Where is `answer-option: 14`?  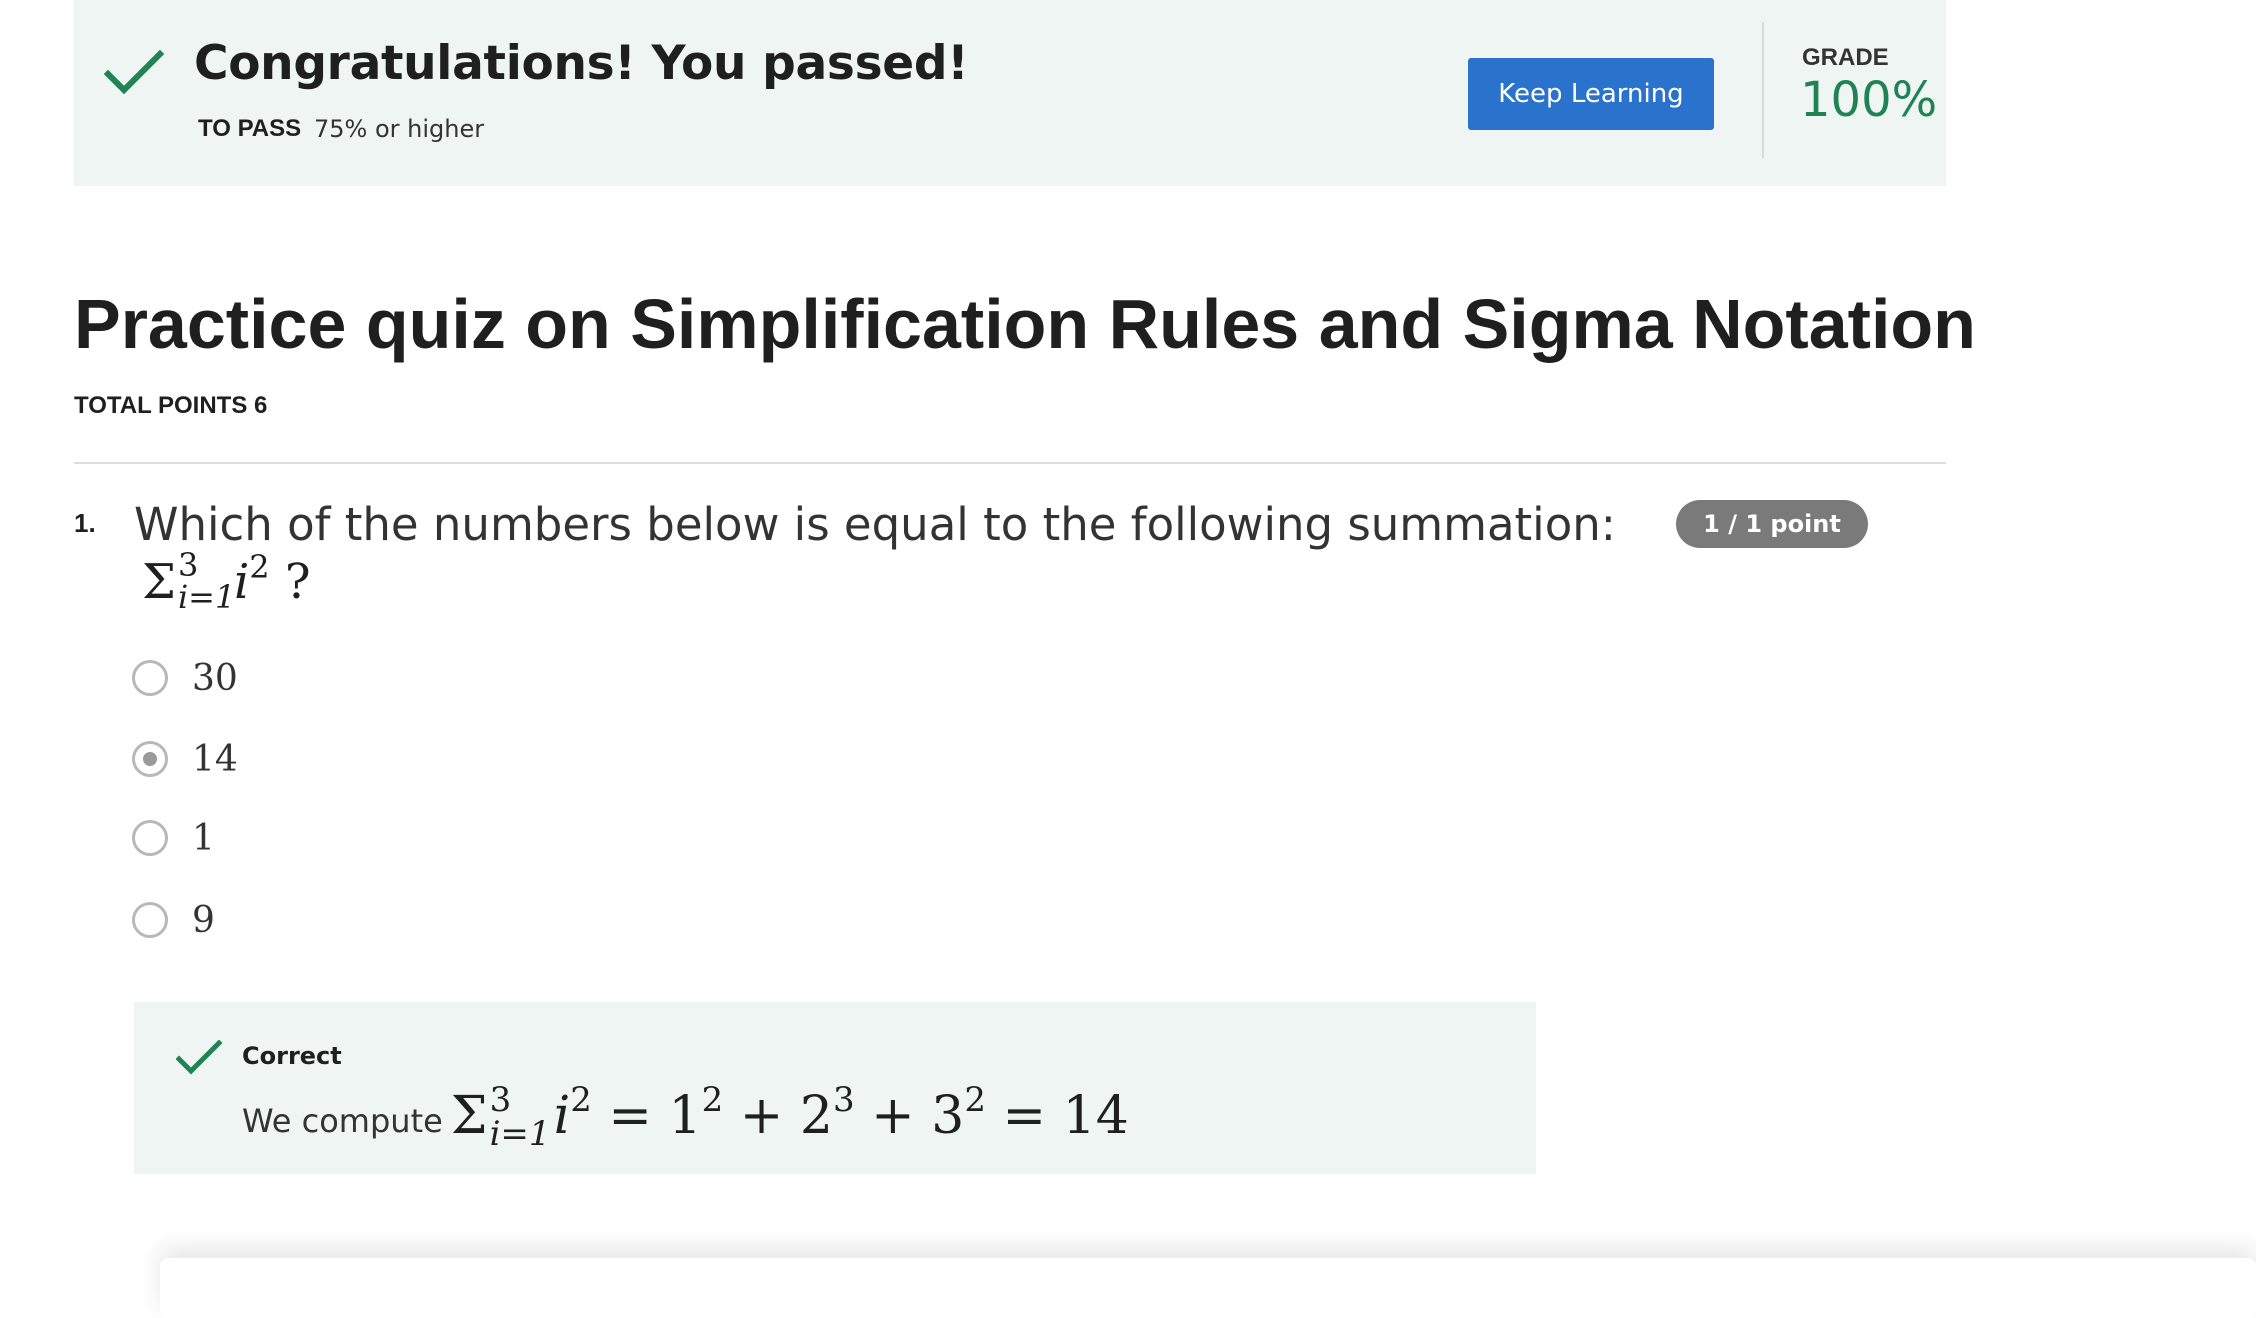 answer-option: 14 is located at coordinates (185, 759).